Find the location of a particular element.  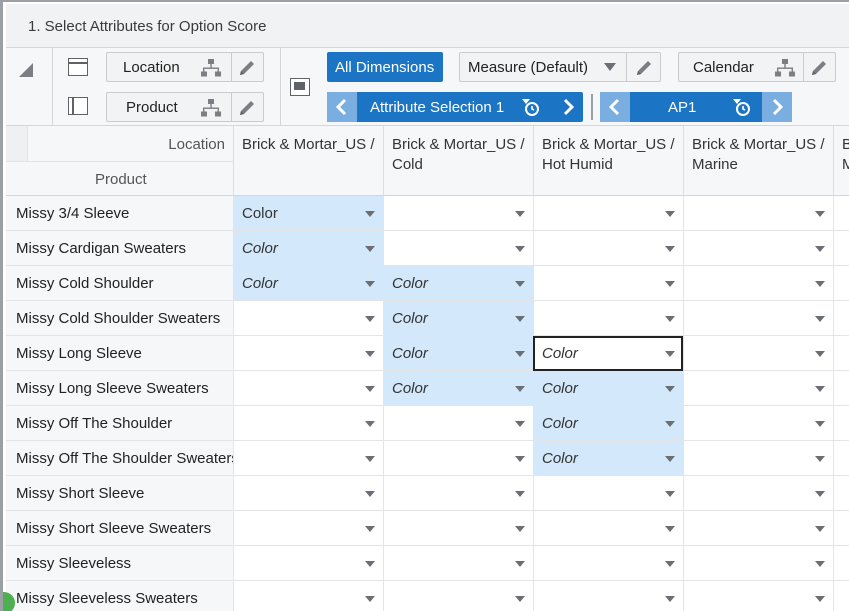

row-header: Missy Sleeveless Sweaters is located at coordinates (119, 596).